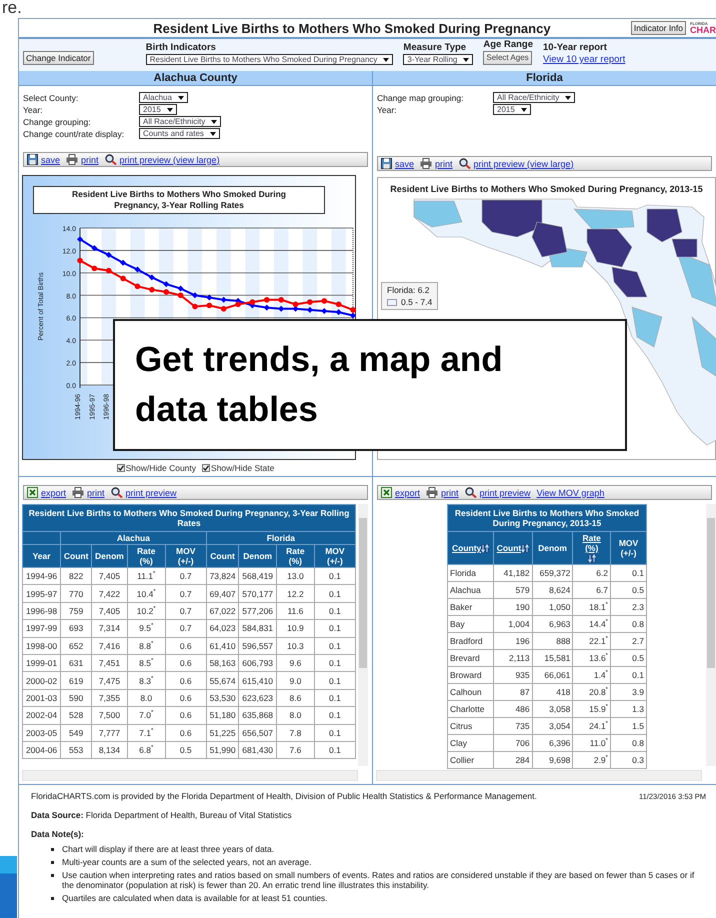 The width and height of the screenshot is (716, 918). What do you see at coordinates (513, 760) in the screenshot?
I see `table-cell: 284` at bounding box center [513, 760].